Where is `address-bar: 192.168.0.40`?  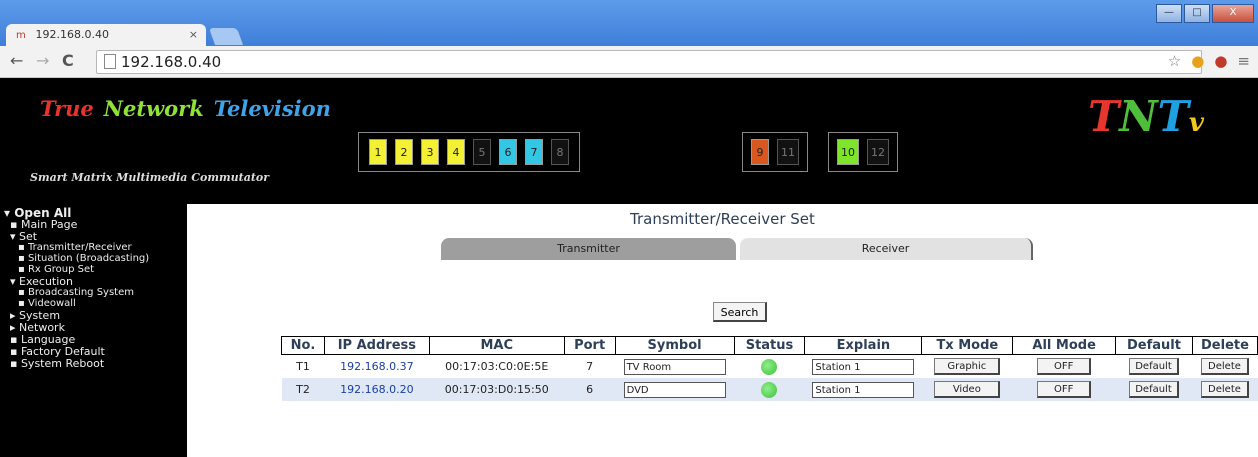 address-bar: 192.168.0.40 is located at coordinates (649, 62).